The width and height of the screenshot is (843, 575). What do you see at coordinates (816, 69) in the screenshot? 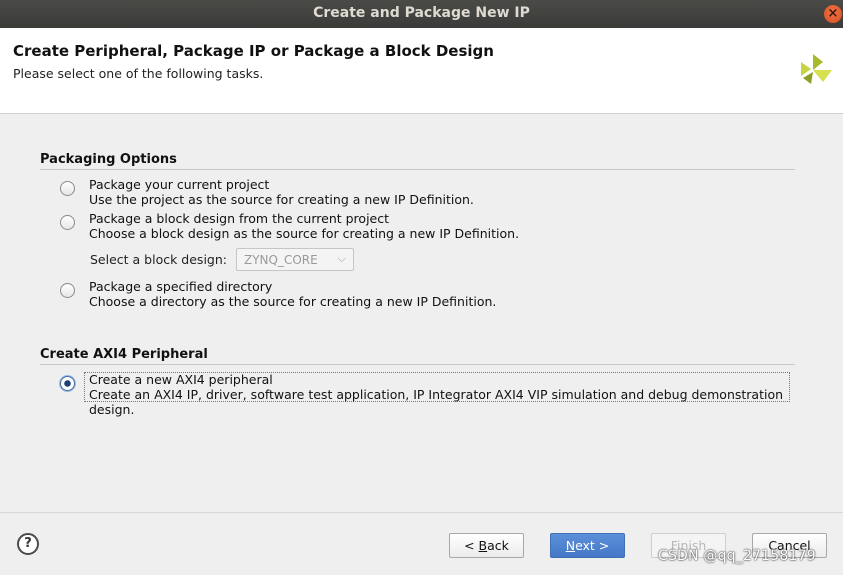
I see `xilinx-logo-icon` at bounding box center [816, 69].